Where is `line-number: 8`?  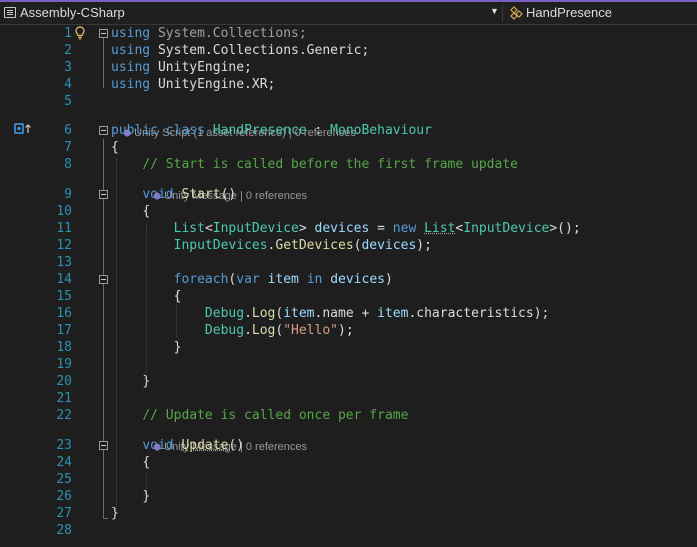
line-number: 8 is located at coordinates (68, 164).